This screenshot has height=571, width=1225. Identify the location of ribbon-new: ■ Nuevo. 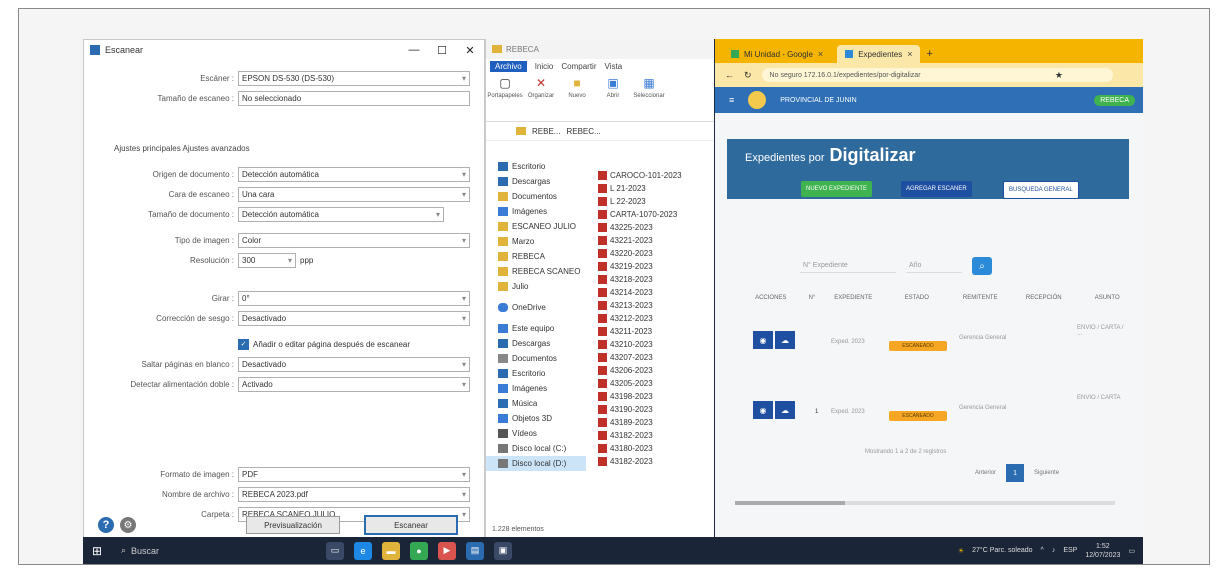
(577, 97).